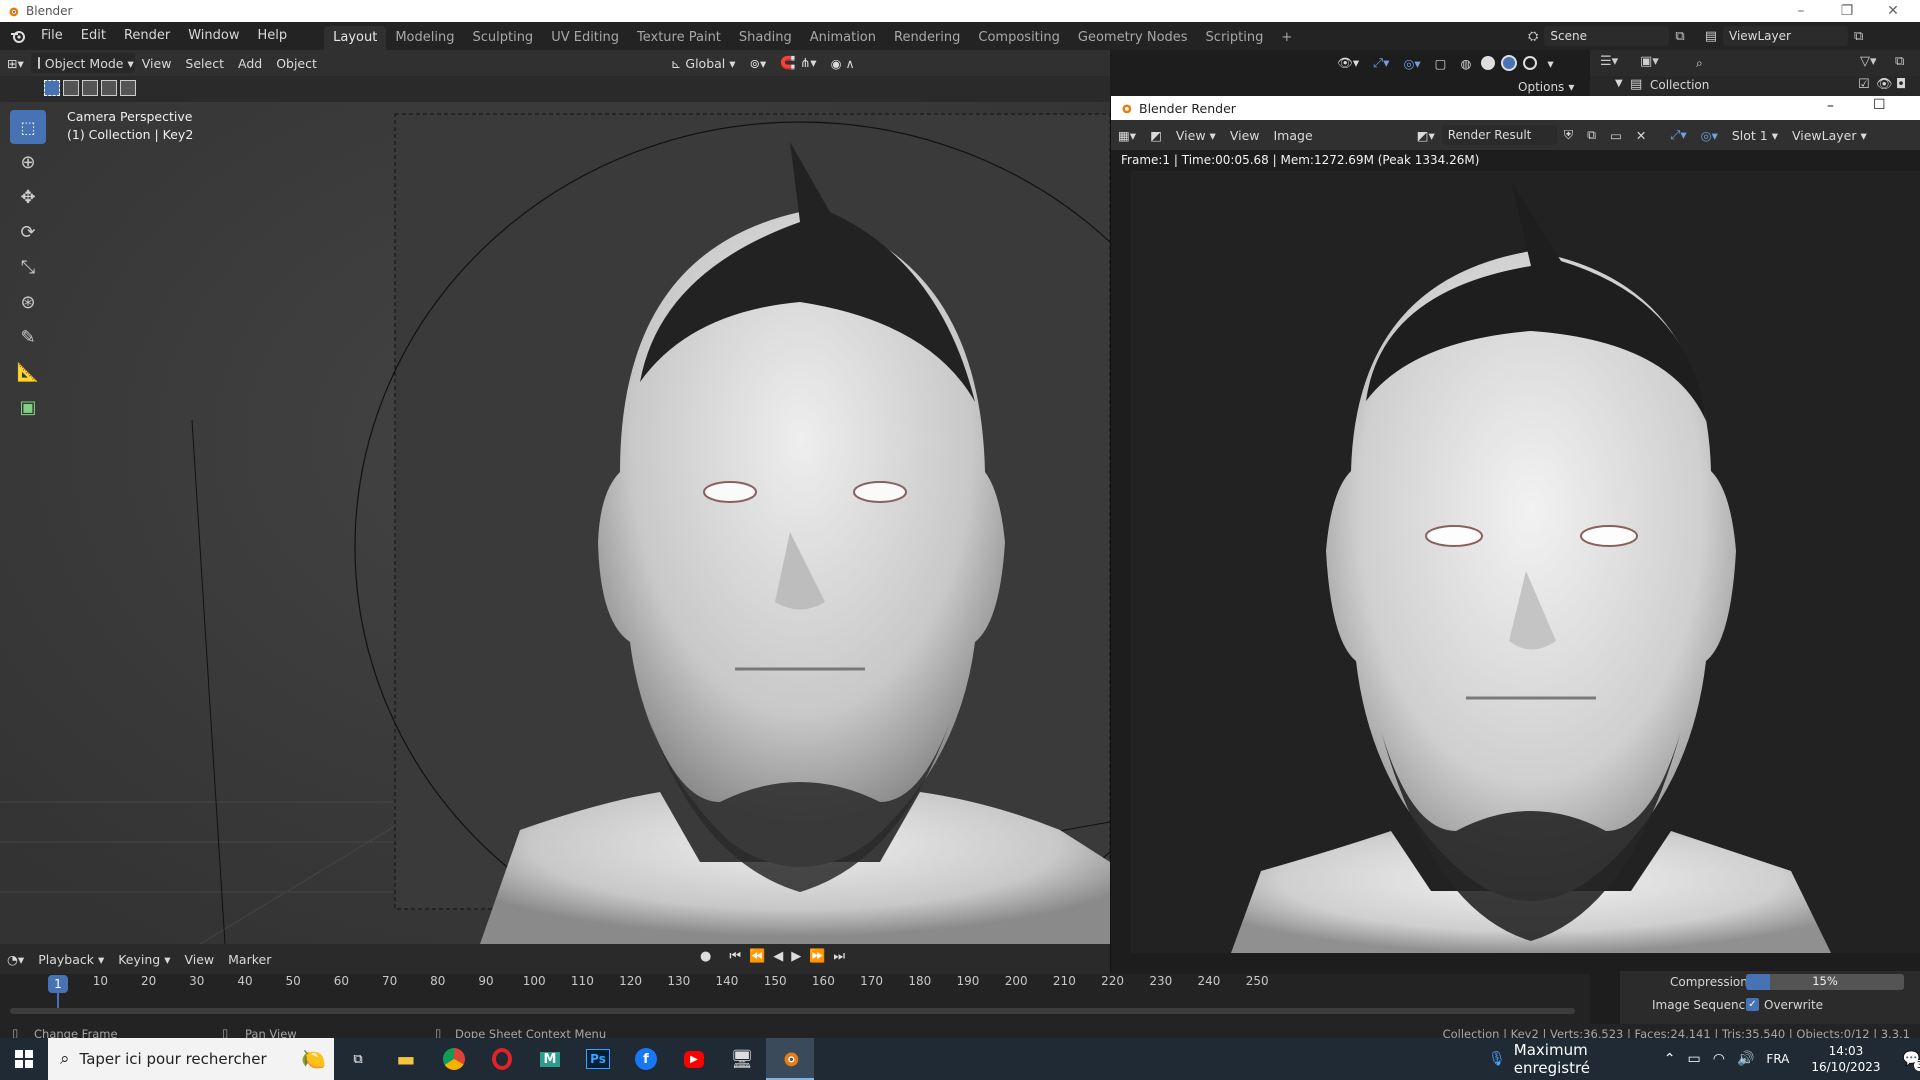  I want to click on select-invert-icon, so click(109, 88).